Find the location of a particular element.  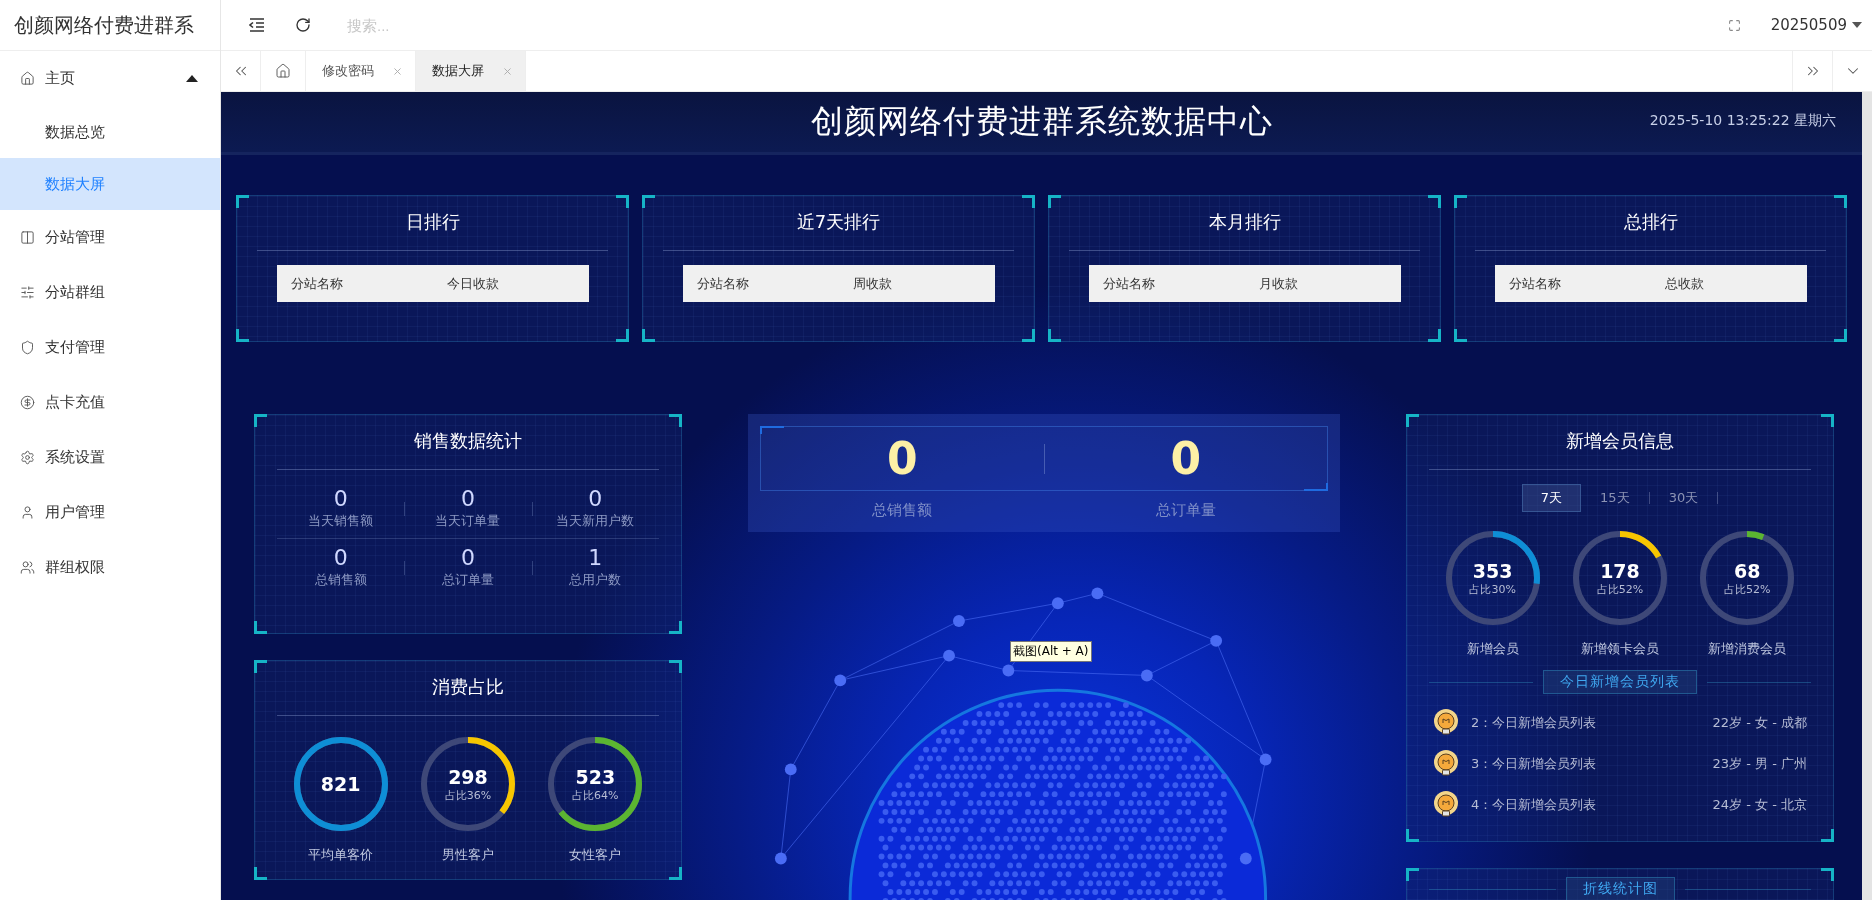

card-title: 消费占比 is located at coordinates (468, 687).